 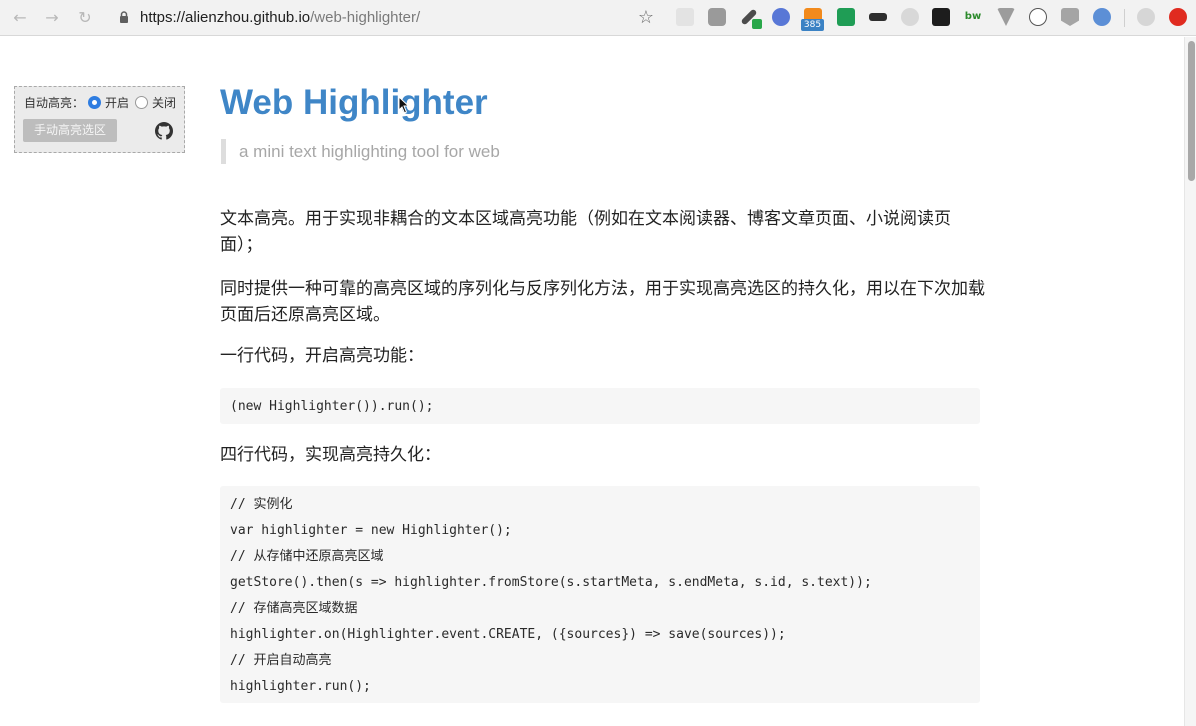 What do you see at coordinates (261, 504) in the screenshot?
I see `code-comment-line: // 实例化` at bounding box center [261, 504].